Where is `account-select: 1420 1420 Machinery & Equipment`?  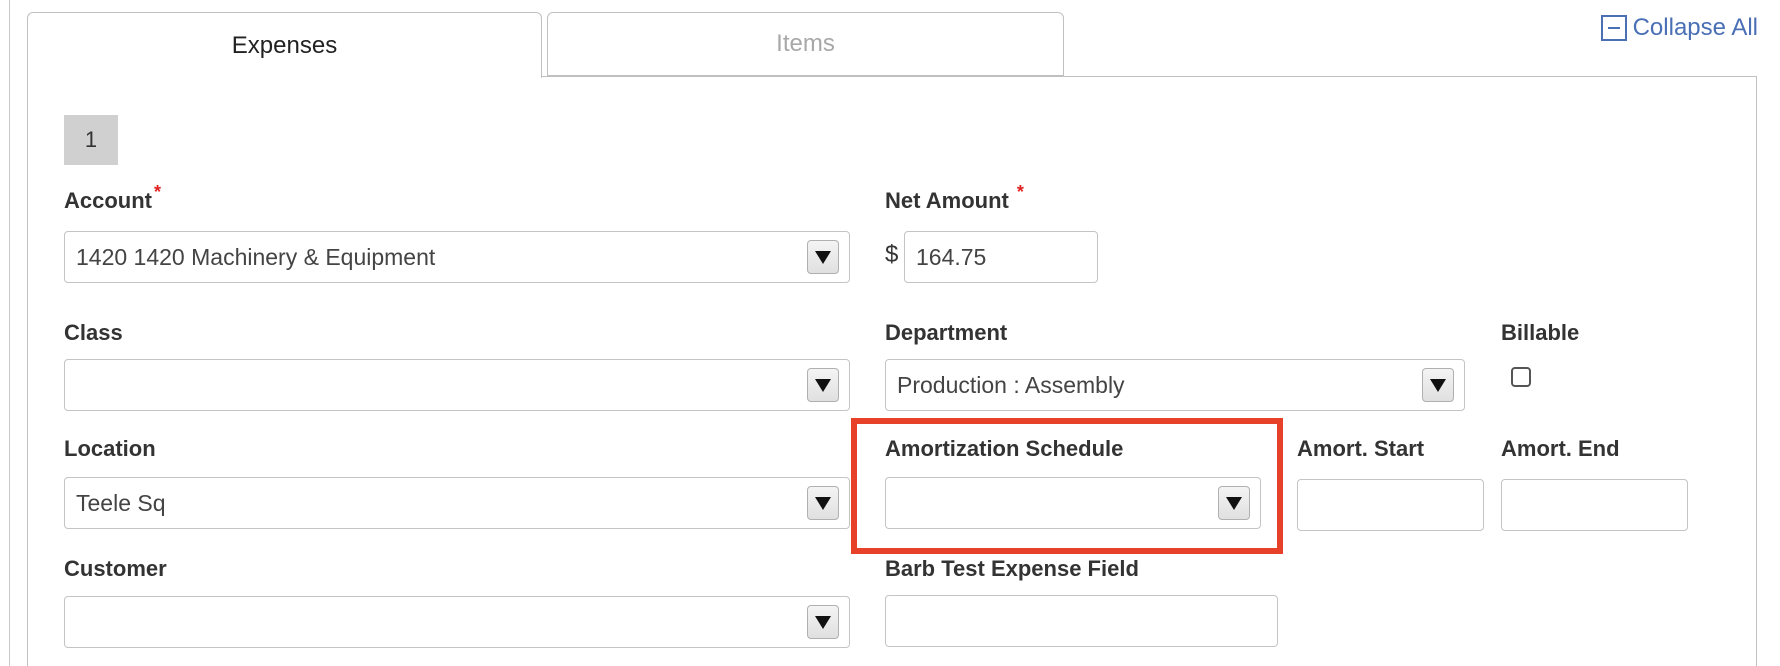 account-select: 1420 1420 Machinery & Equipment is located at coordinates (457, 257).